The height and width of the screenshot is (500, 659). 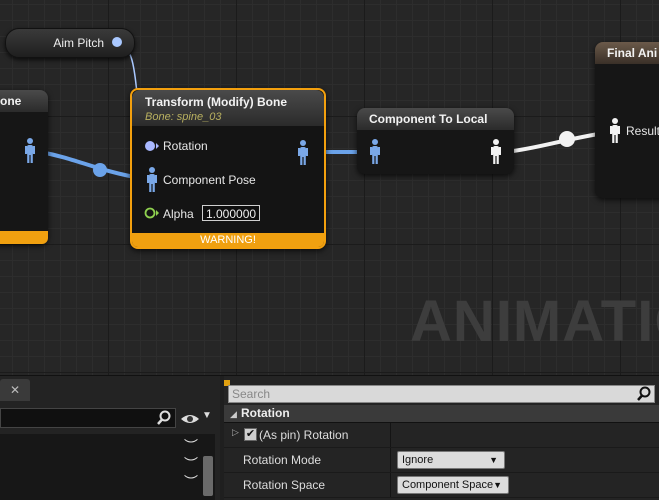 What do you see at coordinates (418, 460) in the screenshot?
I see `rotation-mode-value: Ignore` at bounding box center [418, 460].